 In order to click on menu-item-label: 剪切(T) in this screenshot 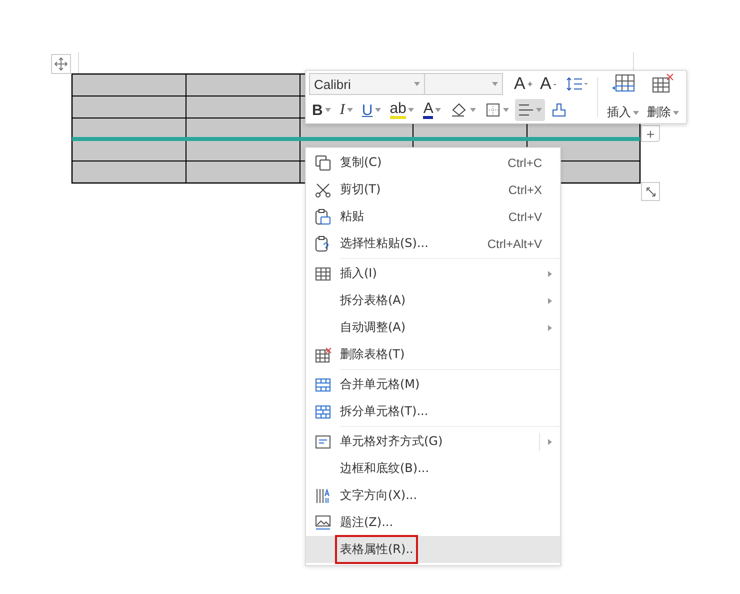, I will do `click(360, 189)`.